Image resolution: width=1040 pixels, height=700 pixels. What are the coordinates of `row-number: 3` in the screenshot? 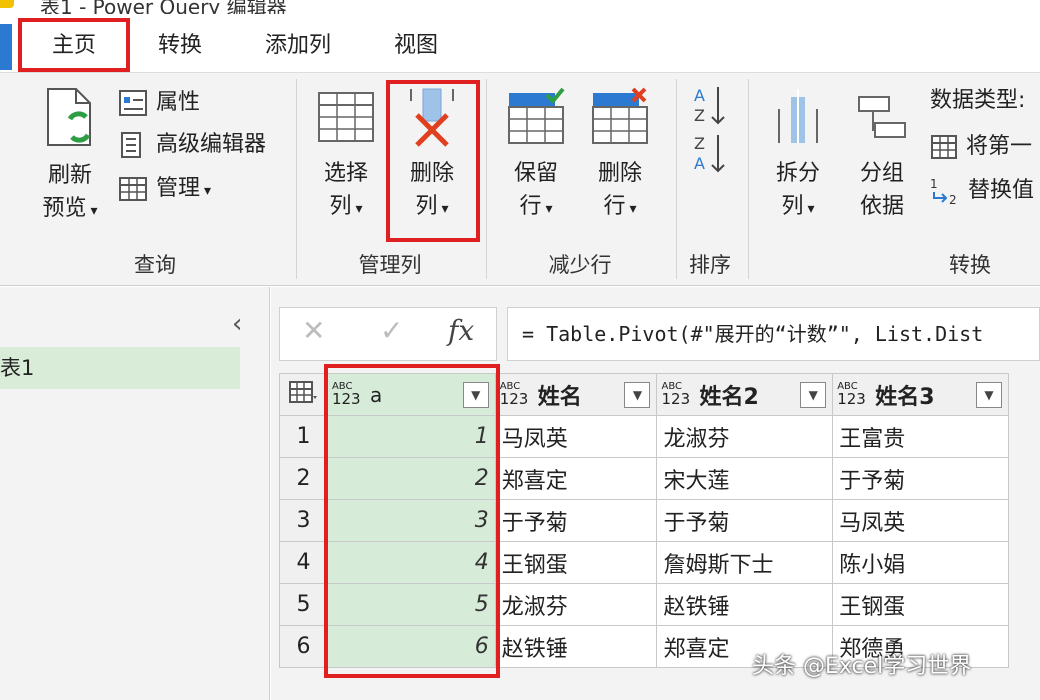 It's located at (303, 520).